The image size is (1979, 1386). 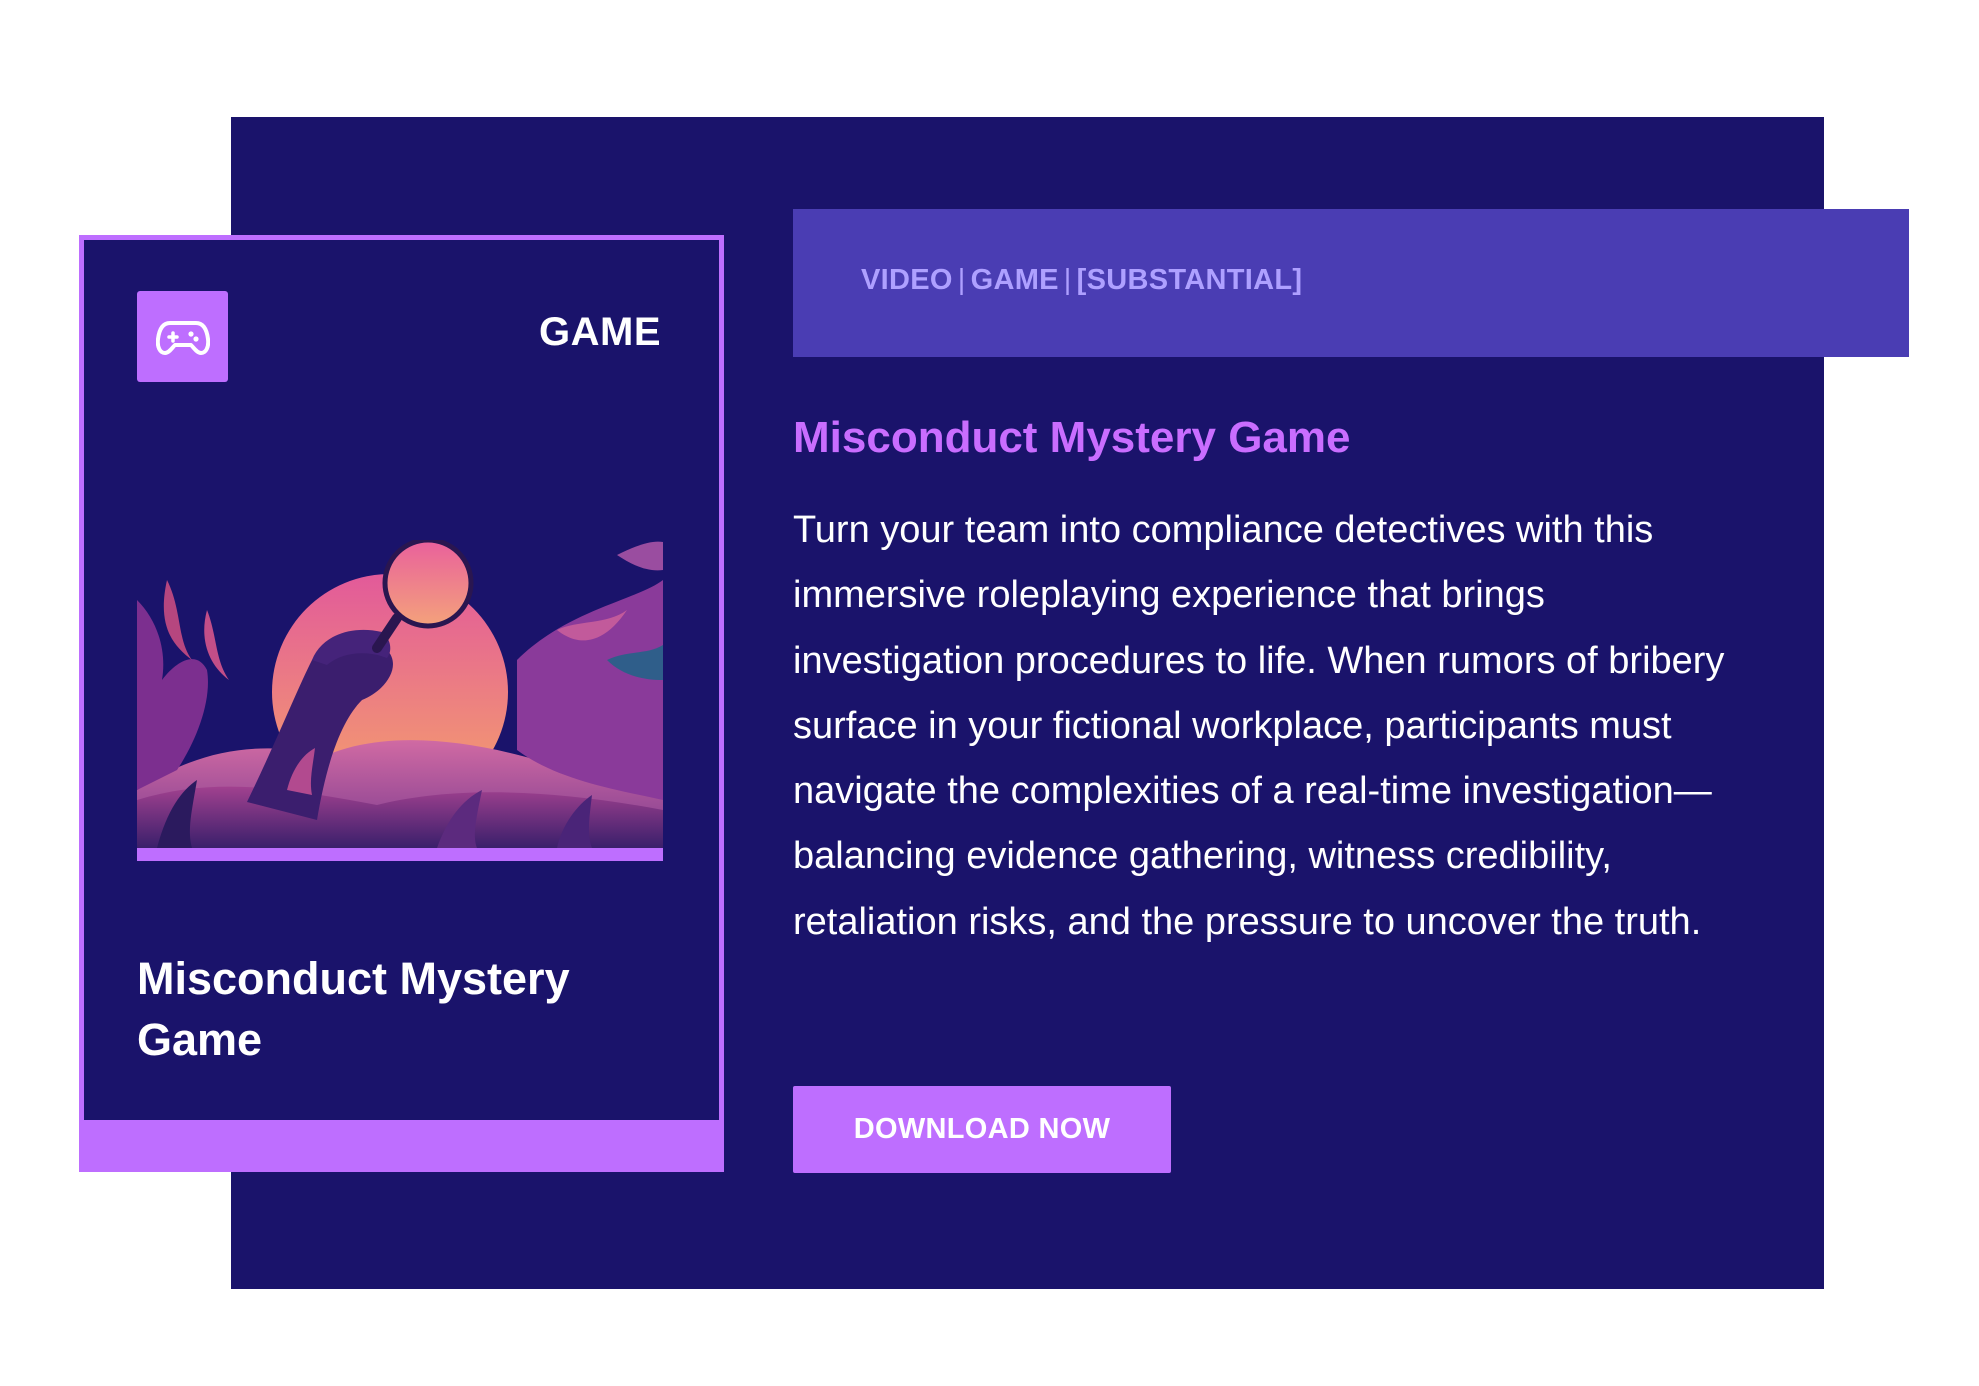 I want to click on card-illustration, so click(x=400, y=694).